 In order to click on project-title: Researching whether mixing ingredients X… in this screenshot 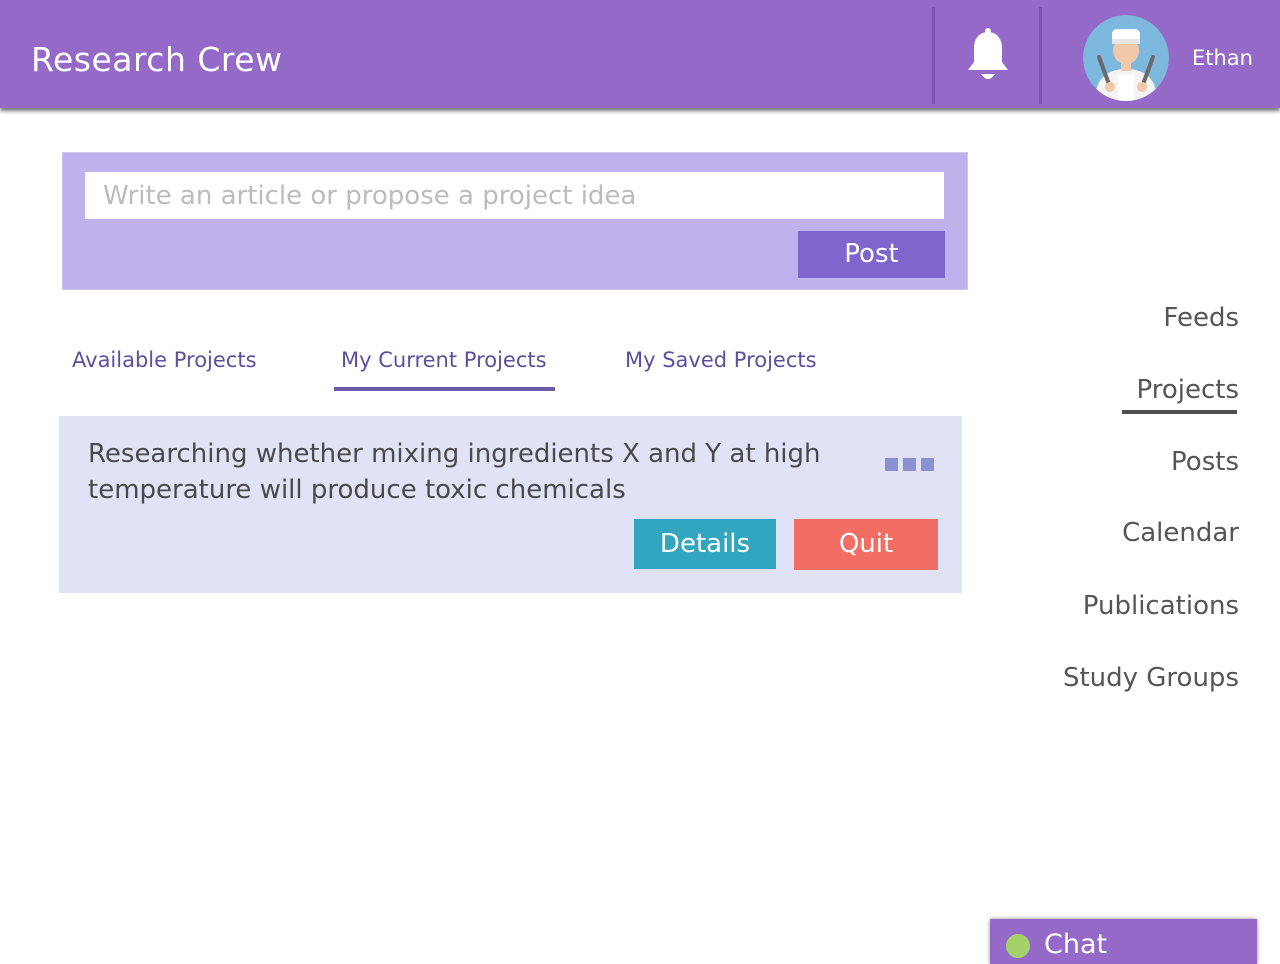, I will do `click(454, 472)`.